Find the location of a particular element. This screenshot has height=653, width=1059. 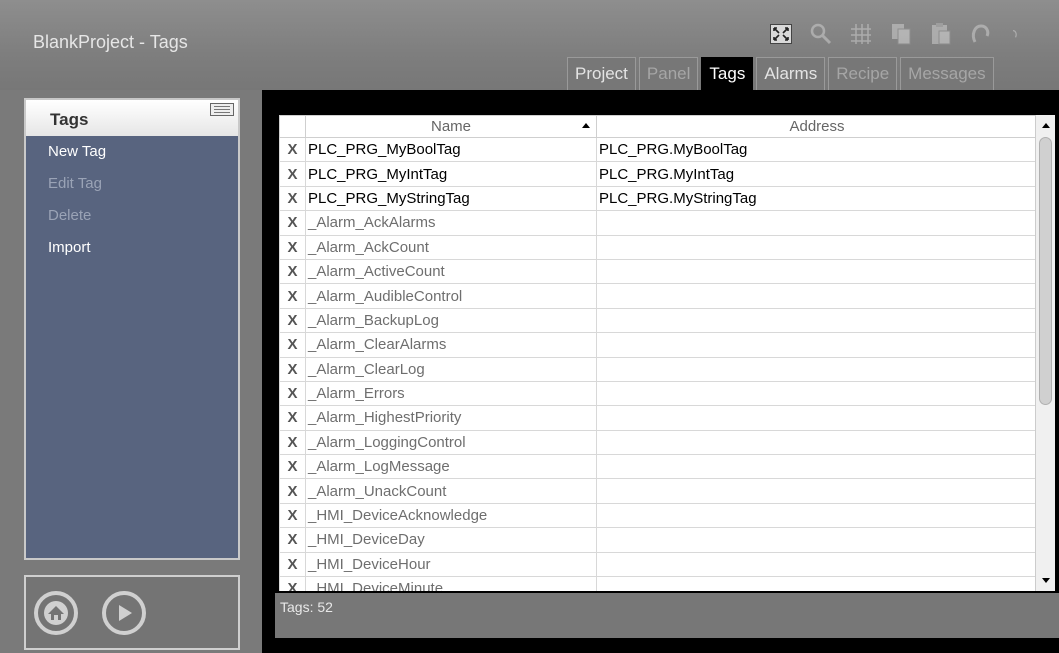

table-row: X _Alarm_AckAlarms is located at coordinates (658, 223).